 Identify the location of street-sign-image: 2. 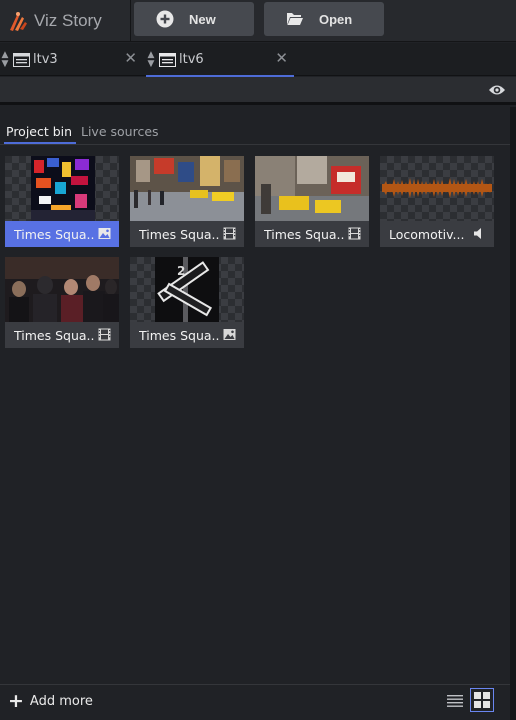
(187, 289).